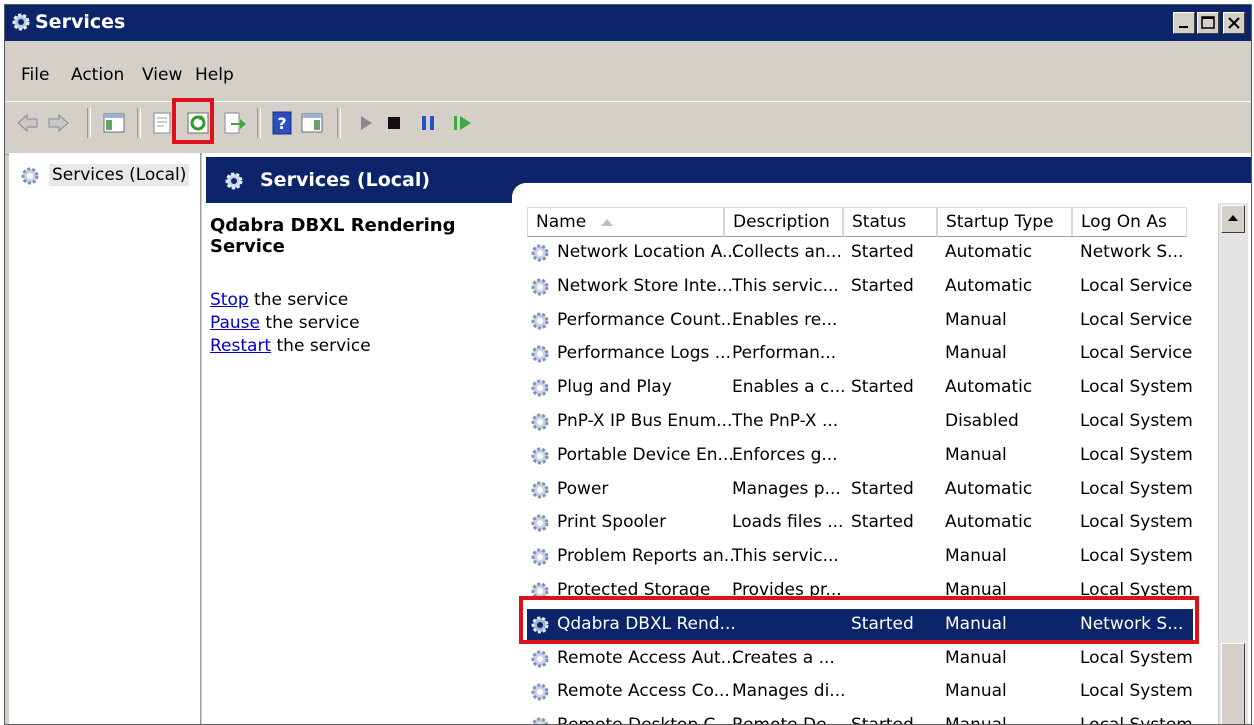 This screenshot has height=725, width=1254. I want to click on close-icon, so click(1234, 23).